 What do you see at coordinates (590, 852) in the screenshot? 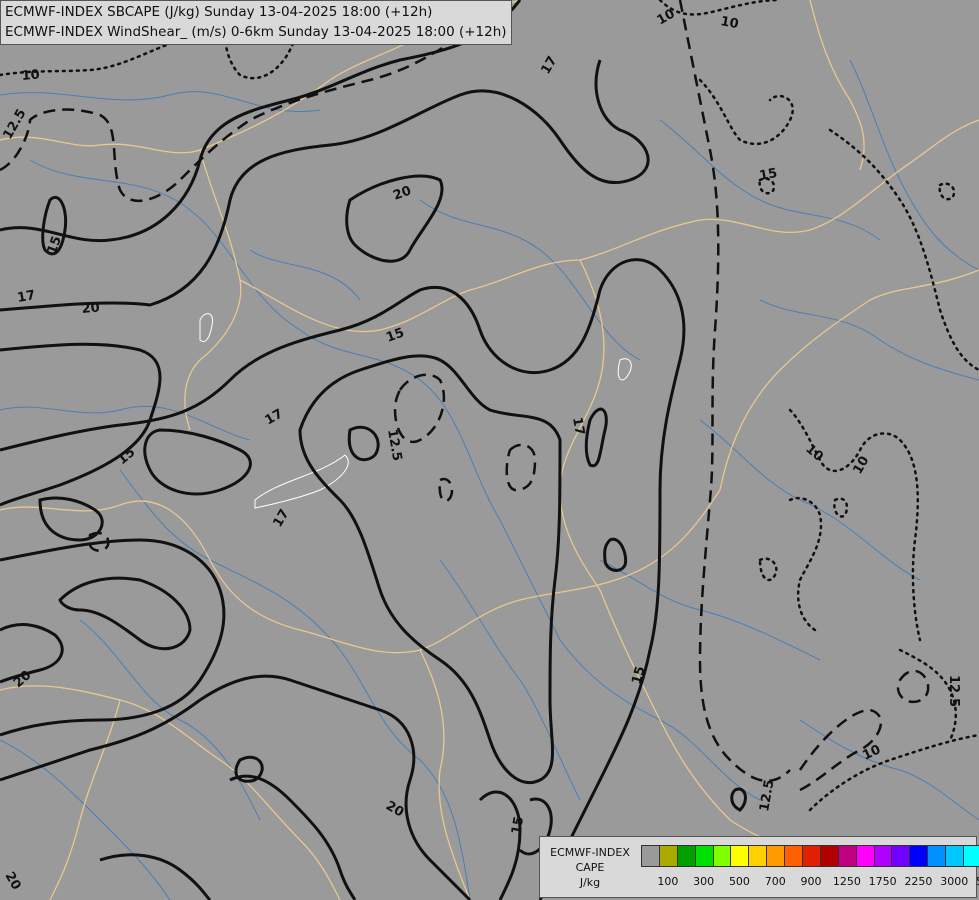
I see `legend-title-model: ECMWF-INDEX` at bounding box center [590, 852].